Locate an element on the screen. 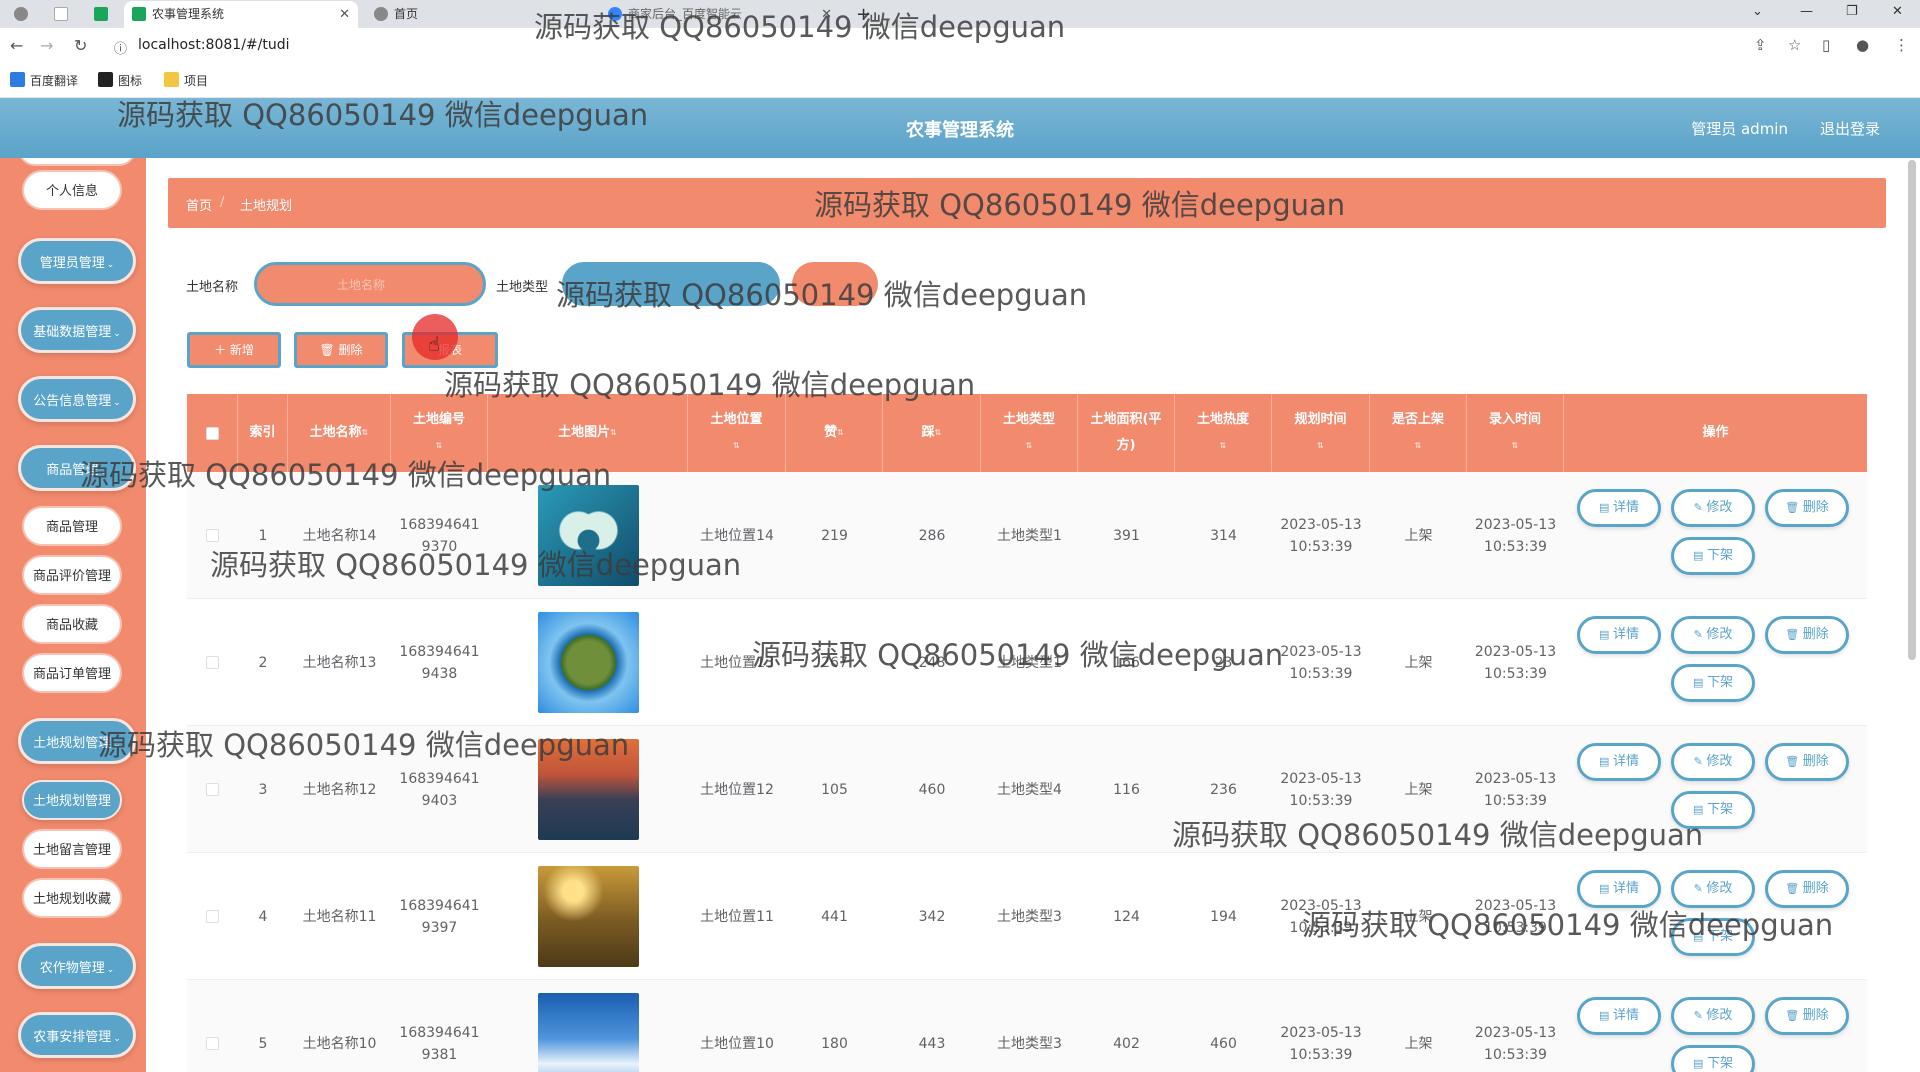  sidebar-subitem-land-active: 土地规划管理 is located at coordinates (72, 800).